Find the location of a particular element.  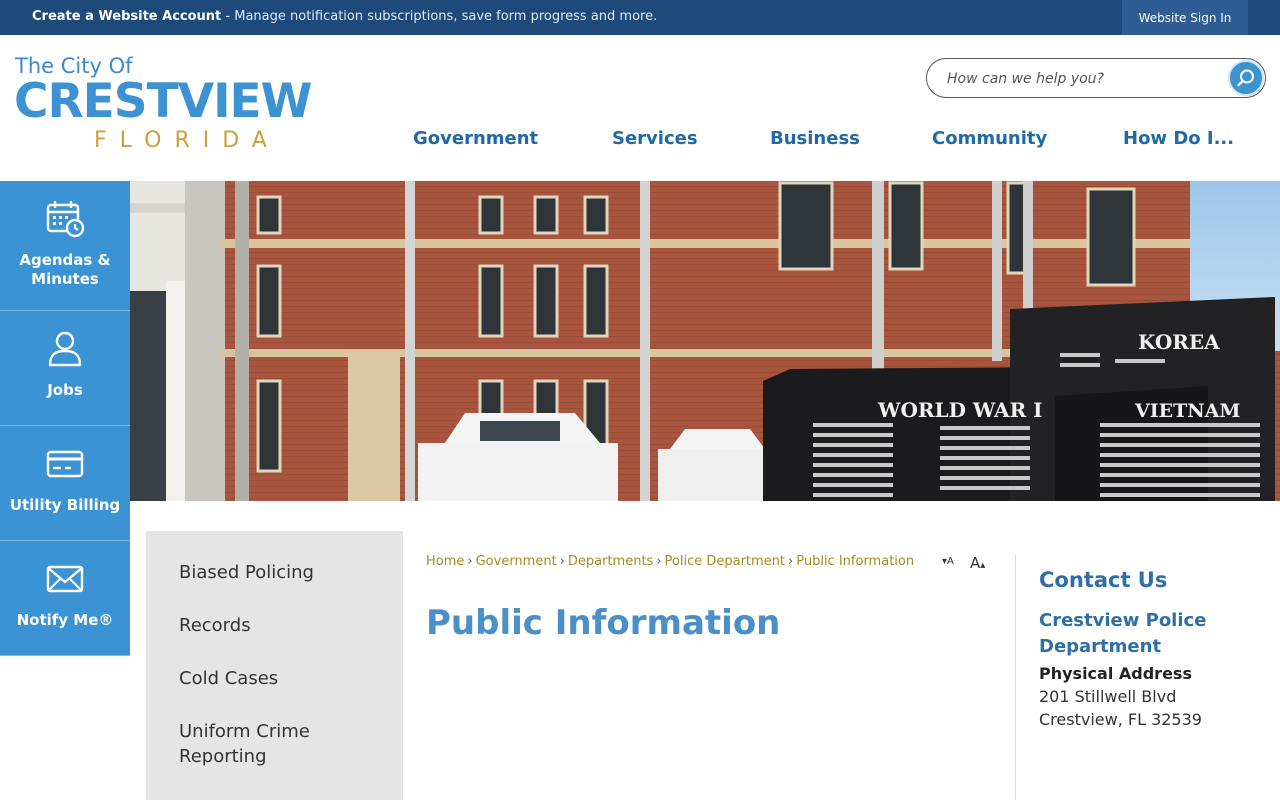

address-line-1: 201 Stillwell Blvd is located at coordinates (1108, 696).